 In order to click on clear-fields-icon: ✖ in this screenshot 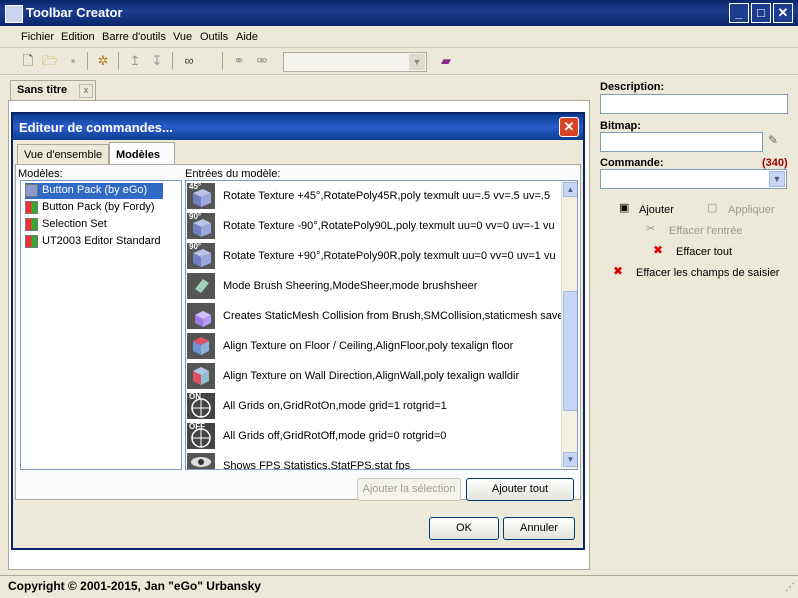, I will do `click(618, 271)`.